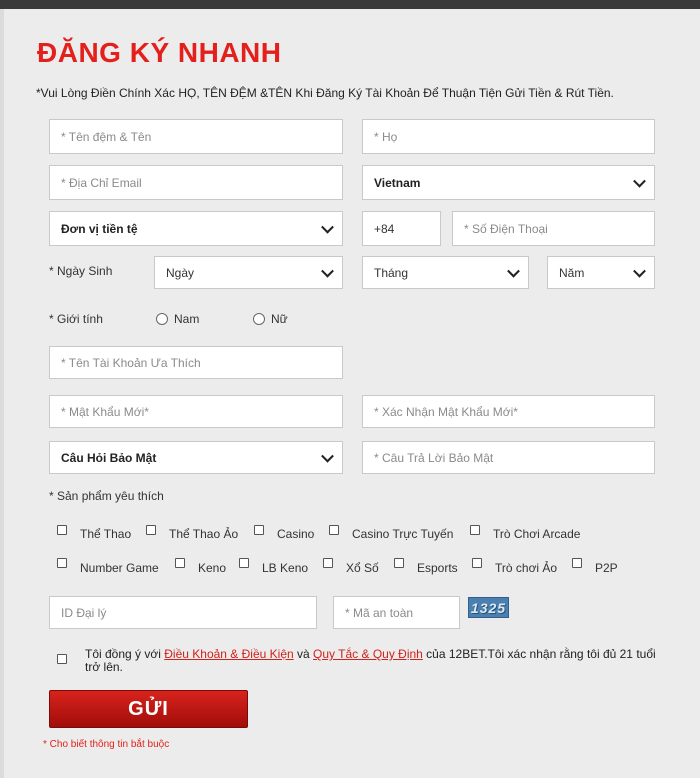  I want to click on gender-male-label: Nam, so click(187, 319).